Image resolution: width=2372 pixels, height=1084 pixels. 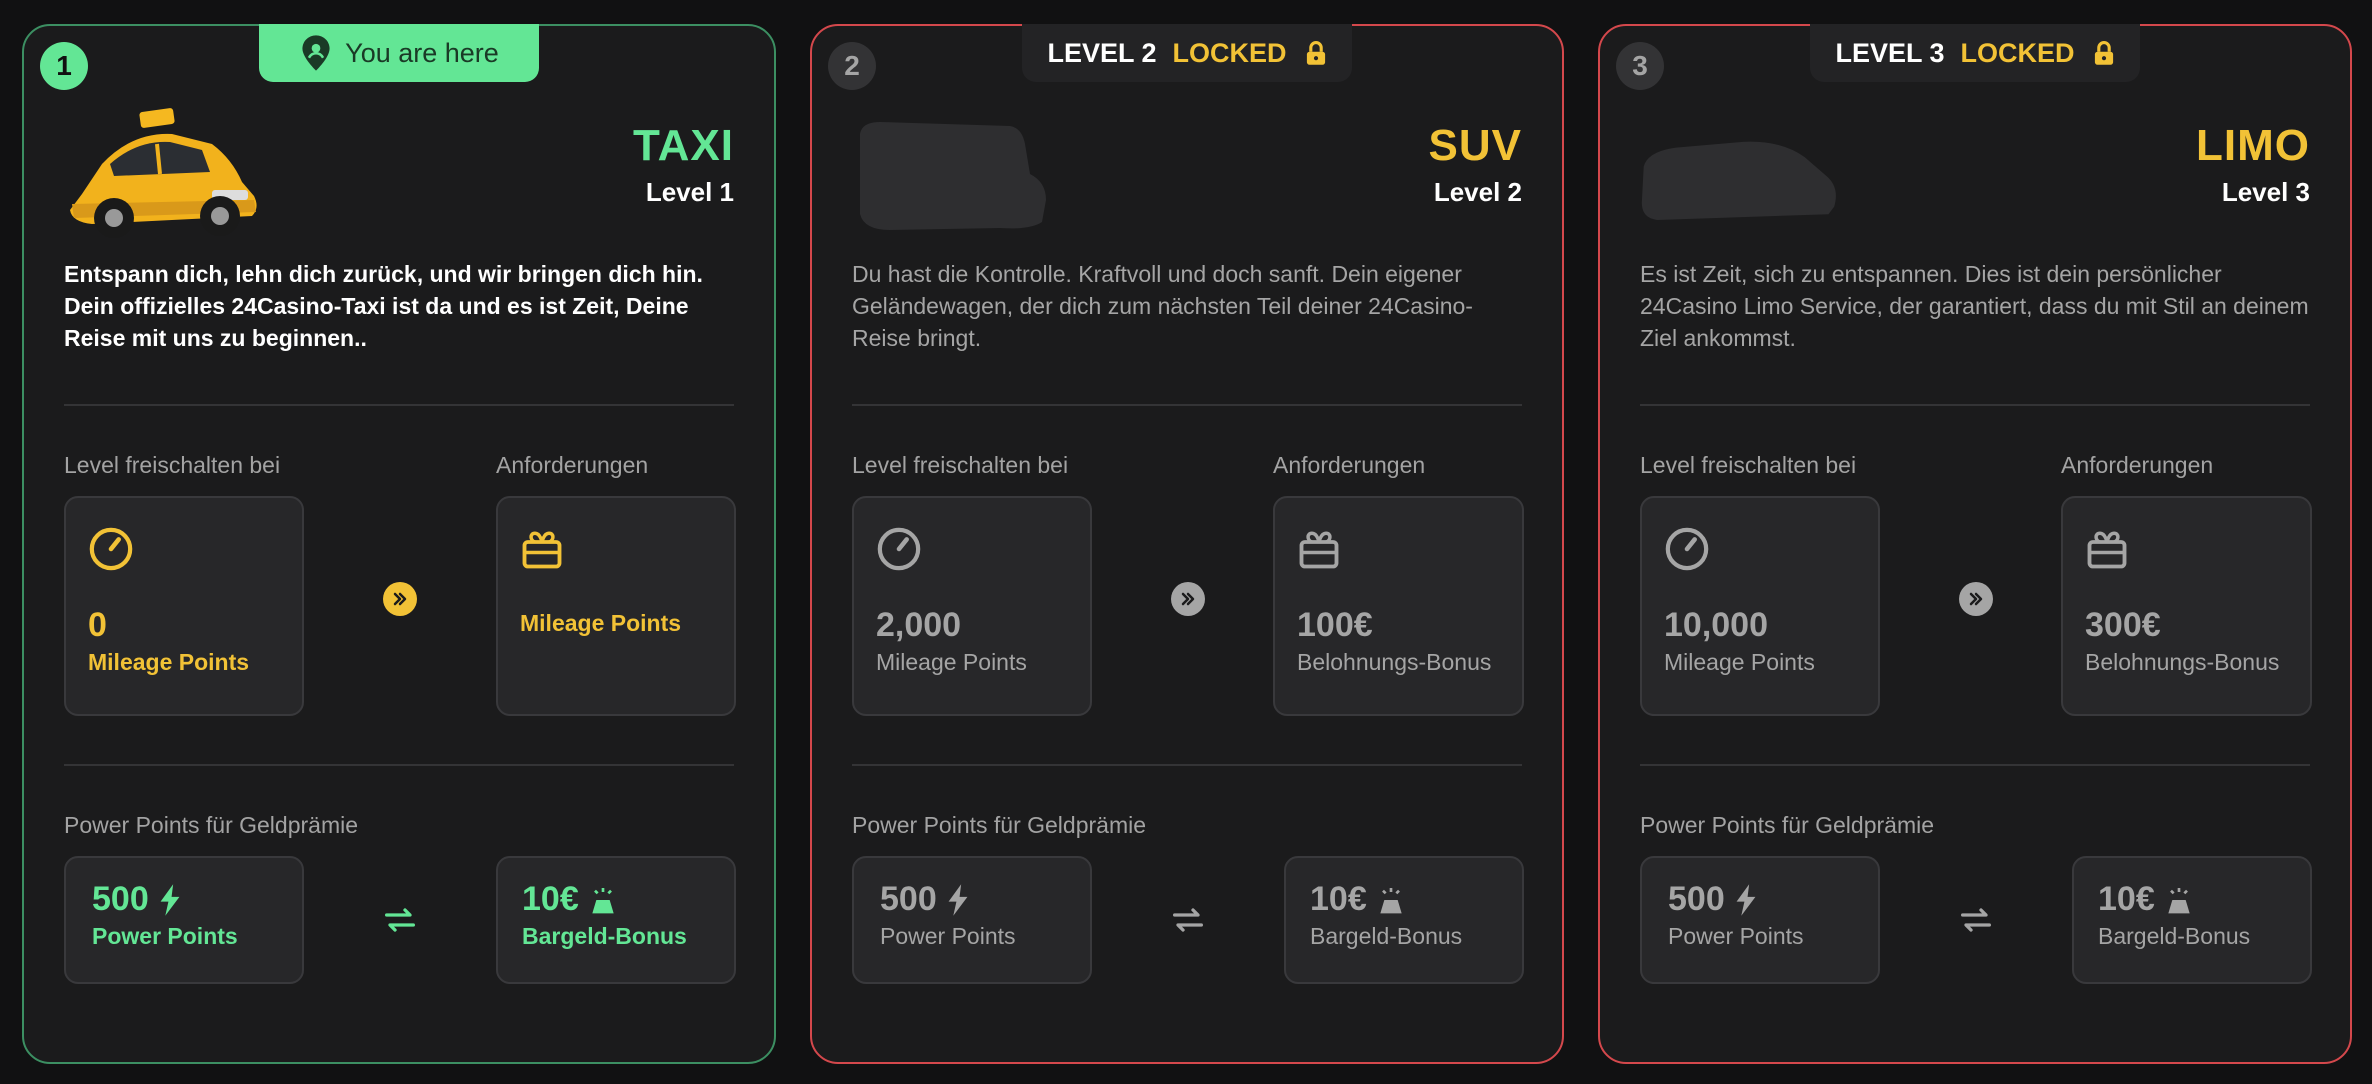 What do you see at coordinates (163, 173) in the screenshot?
I see `taxi-image` at bounding box center [163, 173].